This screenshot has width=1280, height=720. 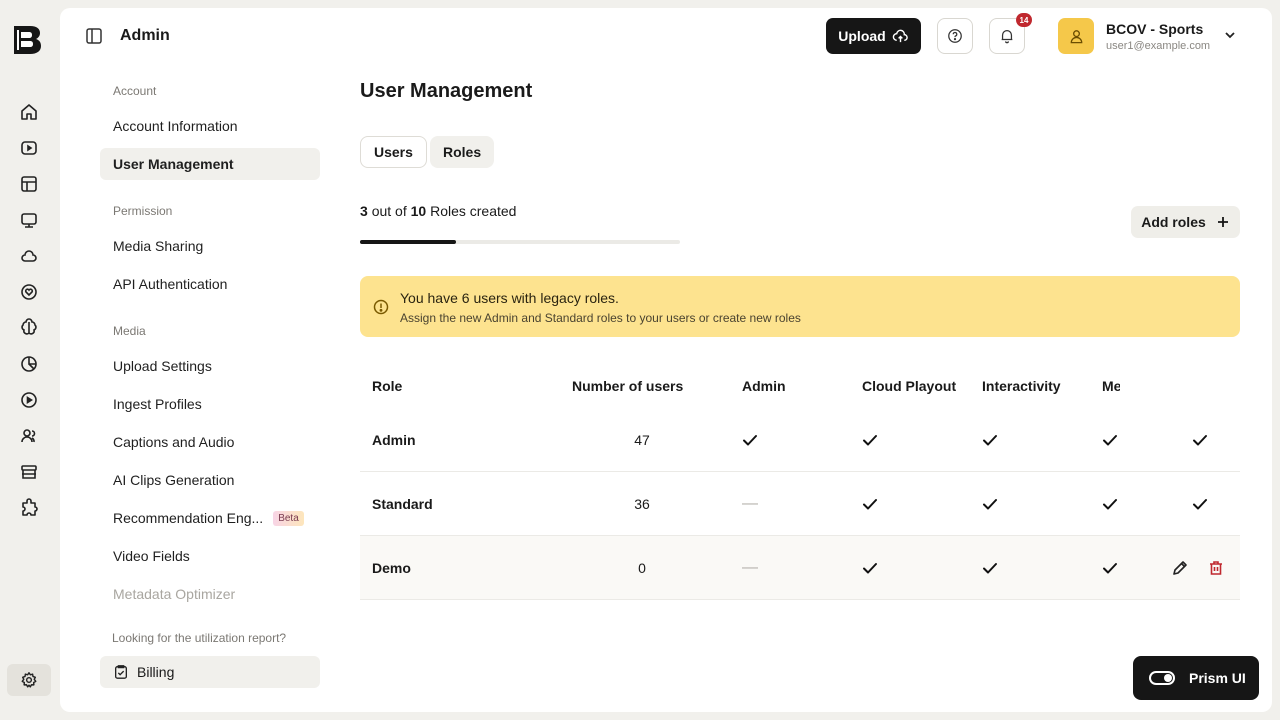 I want to click on avatar, so click(x=1076, y=36).